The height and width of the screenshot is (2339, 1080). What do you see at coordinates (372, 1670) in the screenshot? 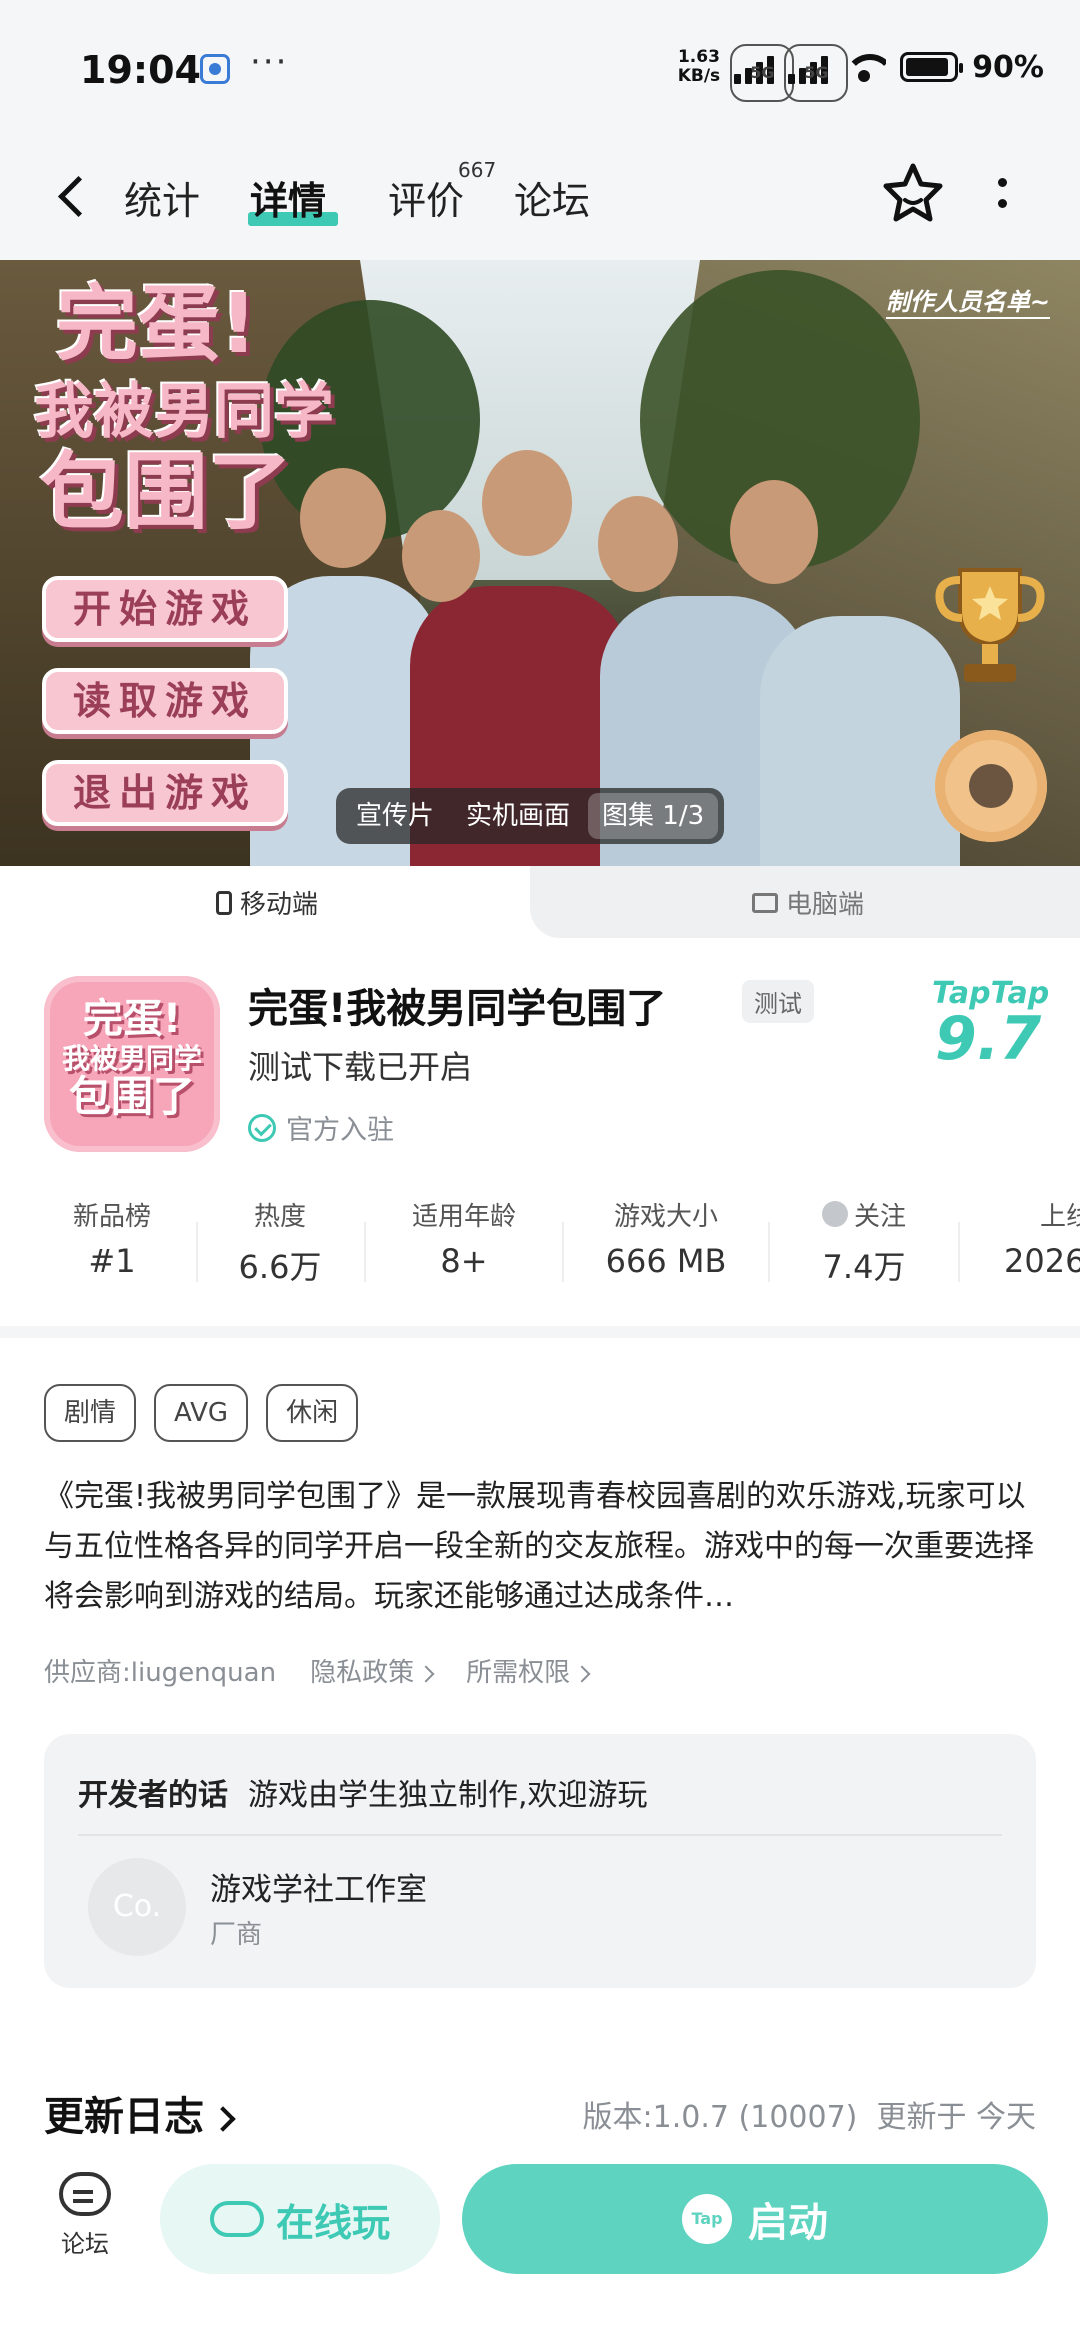
I see `privacy-policy-link: 隐私政策` at bounding box center [372, 1670].